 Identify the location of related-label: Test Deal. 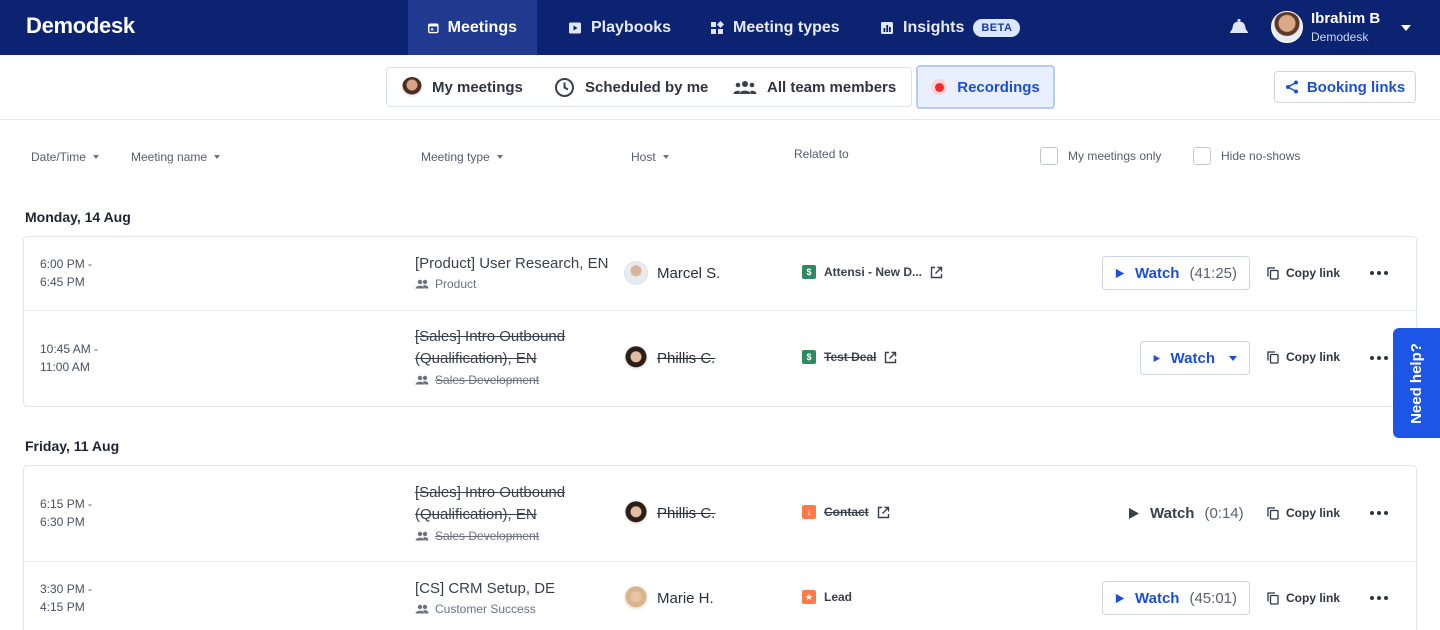
(850, 357).